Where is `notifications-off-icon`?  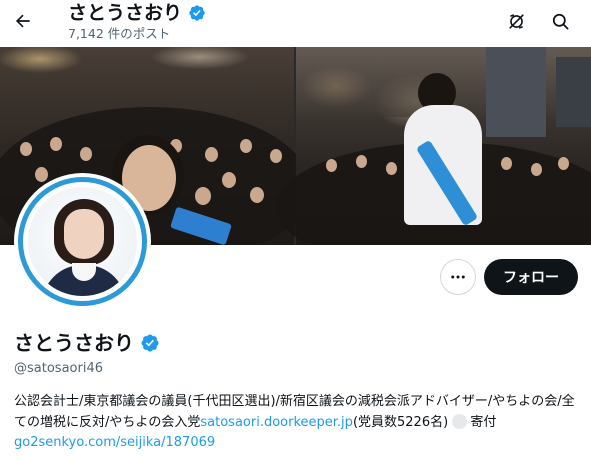 notifications-off-icon is located at coordinates (516, 21).